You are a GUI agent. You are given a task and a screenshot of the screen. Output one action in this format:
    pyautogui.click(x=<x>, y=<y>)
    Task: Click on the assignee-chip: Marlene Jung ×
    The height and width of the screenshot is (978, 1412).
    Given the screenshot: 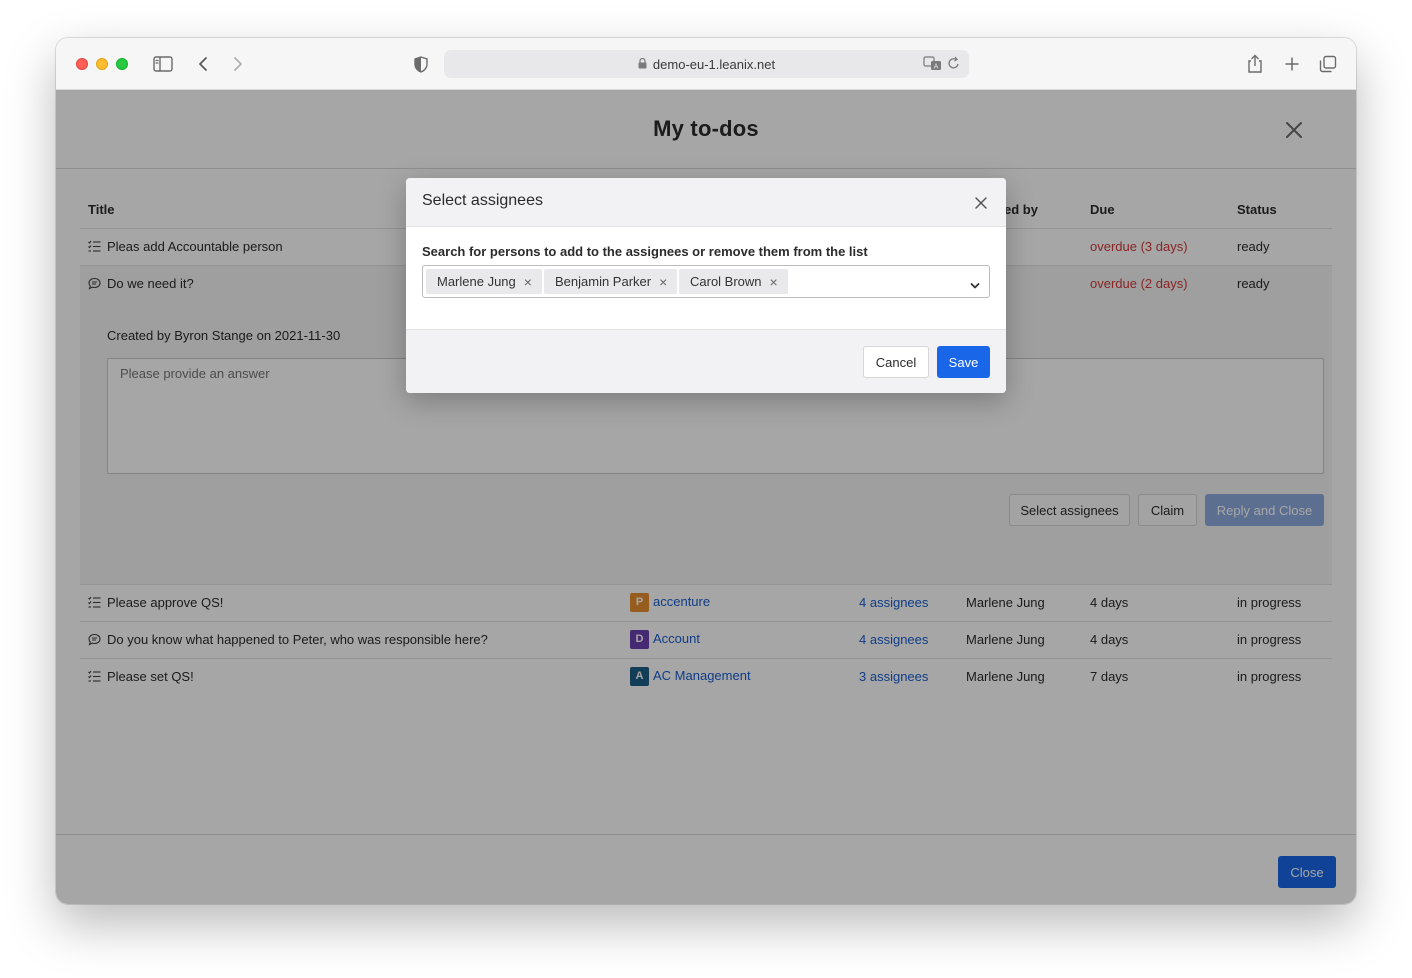 What is the action you would take?
    pyautogui.click(x=484, y=281)
    